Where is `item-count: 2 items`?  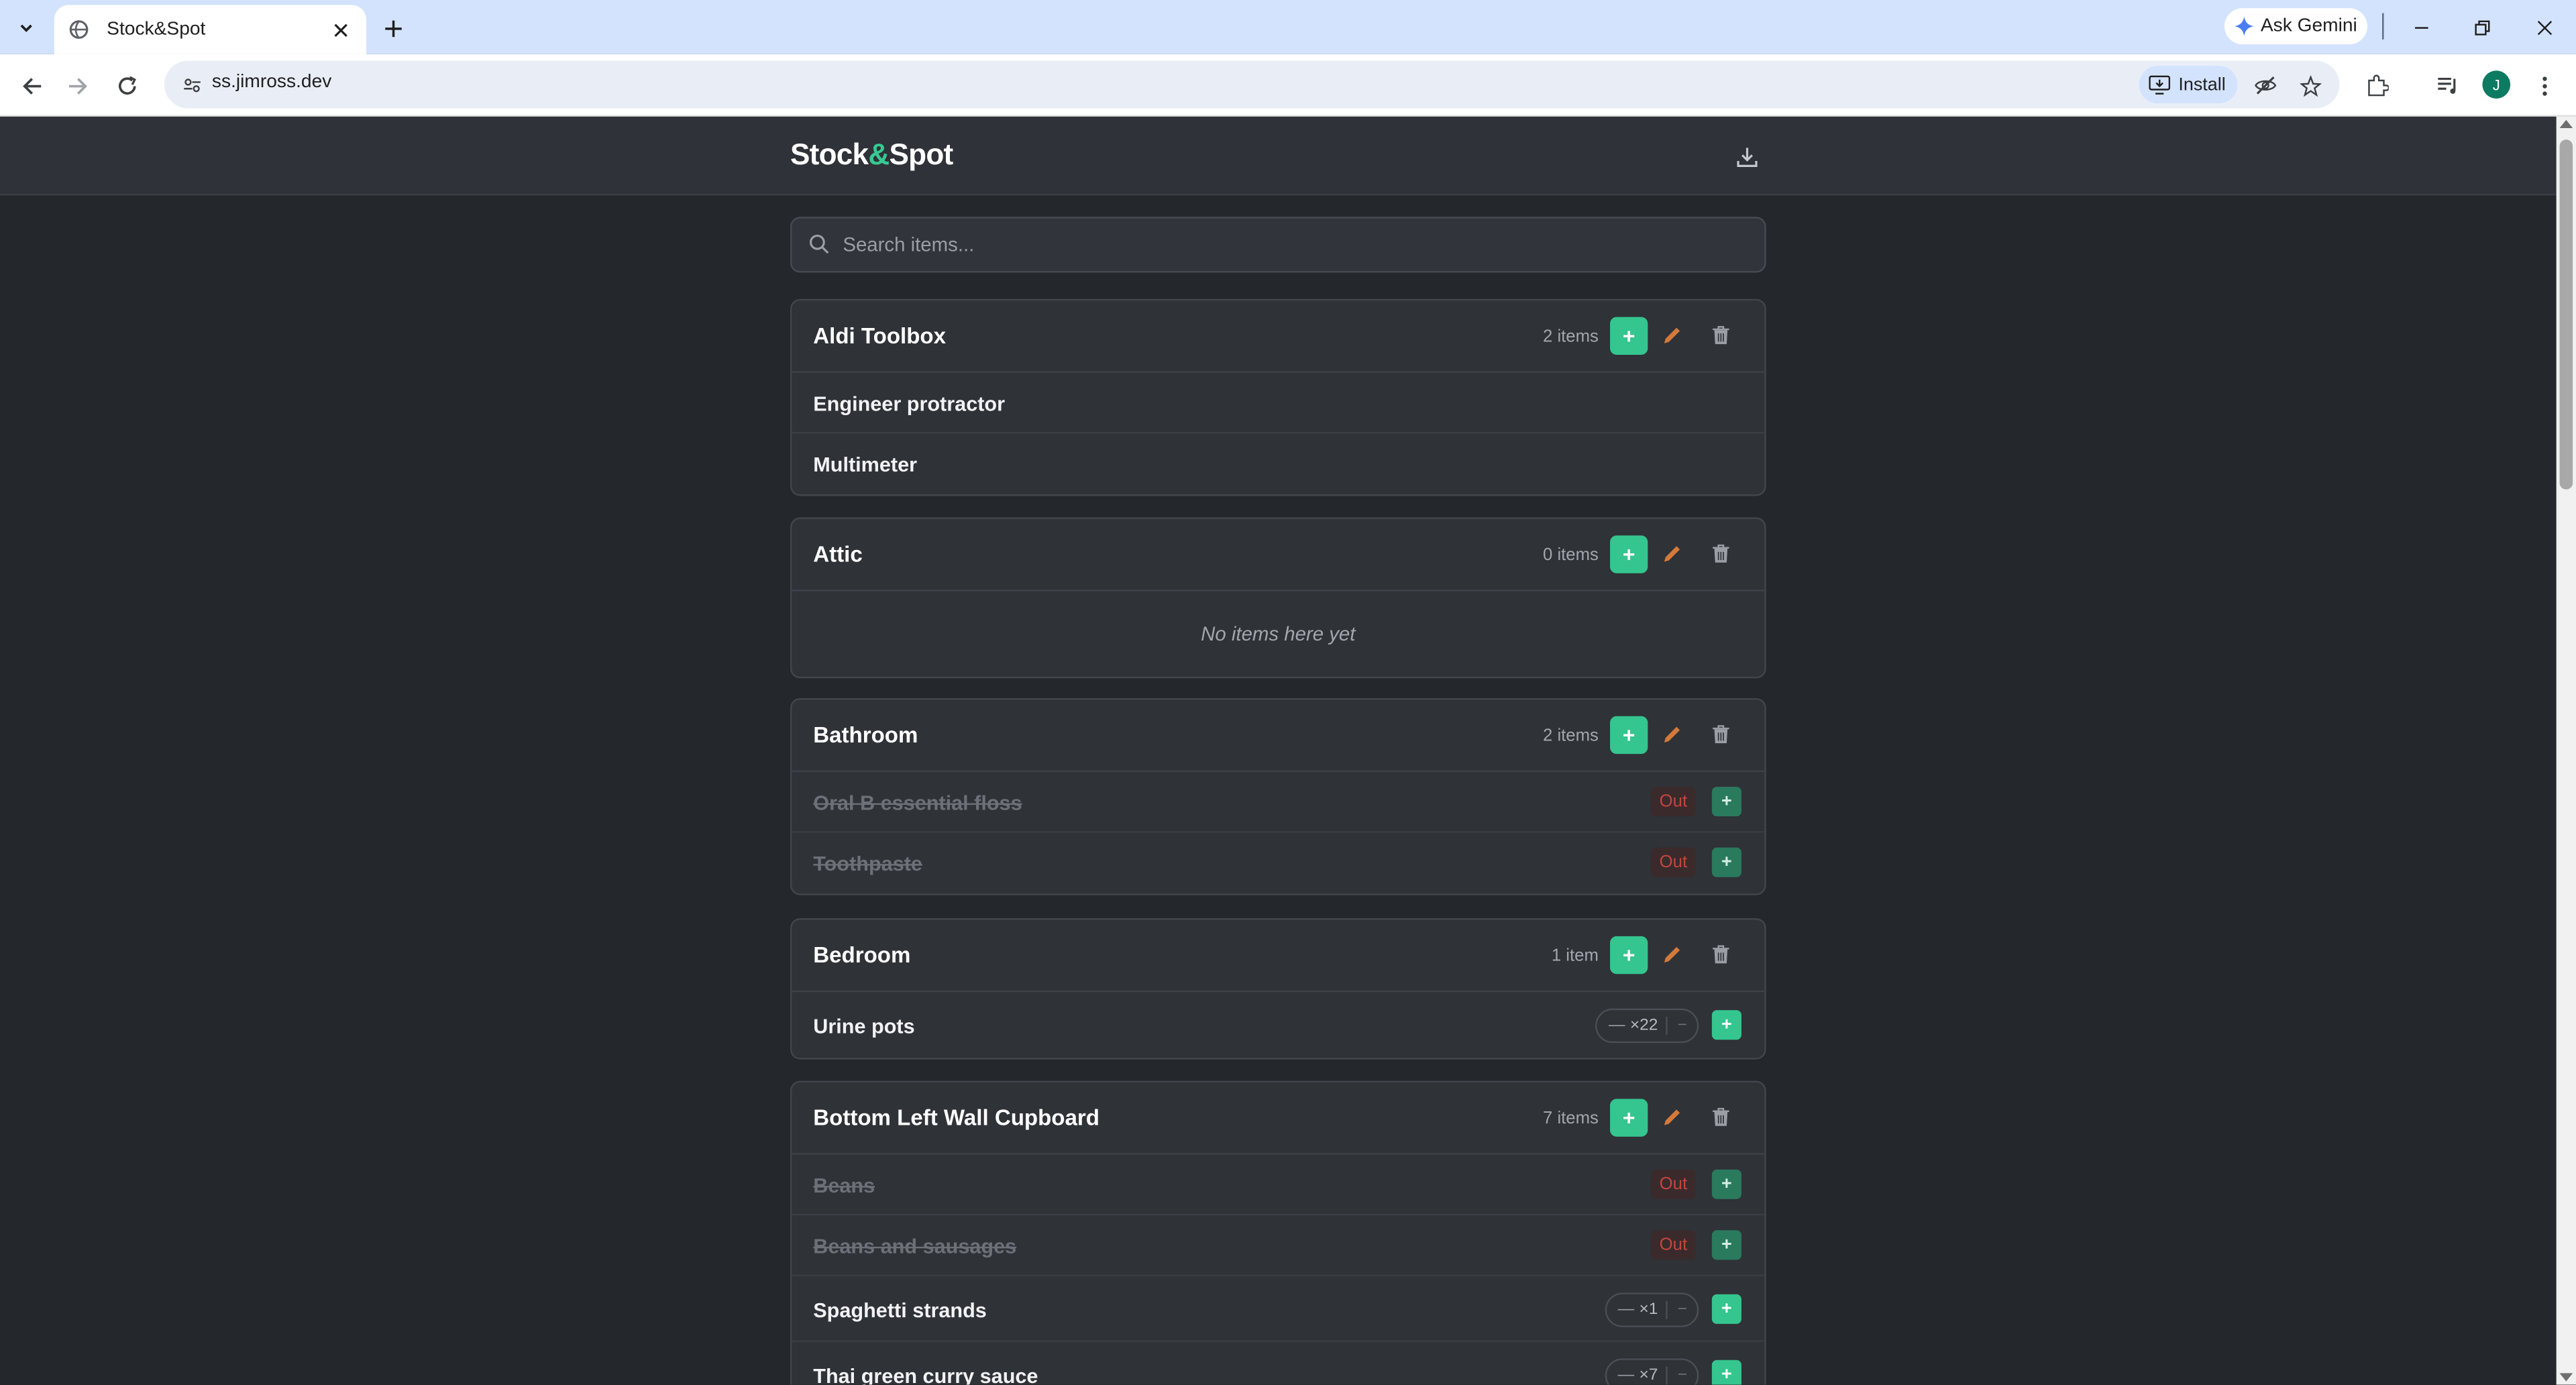 item-count: 2 items is located at coordinates (1570, 736).